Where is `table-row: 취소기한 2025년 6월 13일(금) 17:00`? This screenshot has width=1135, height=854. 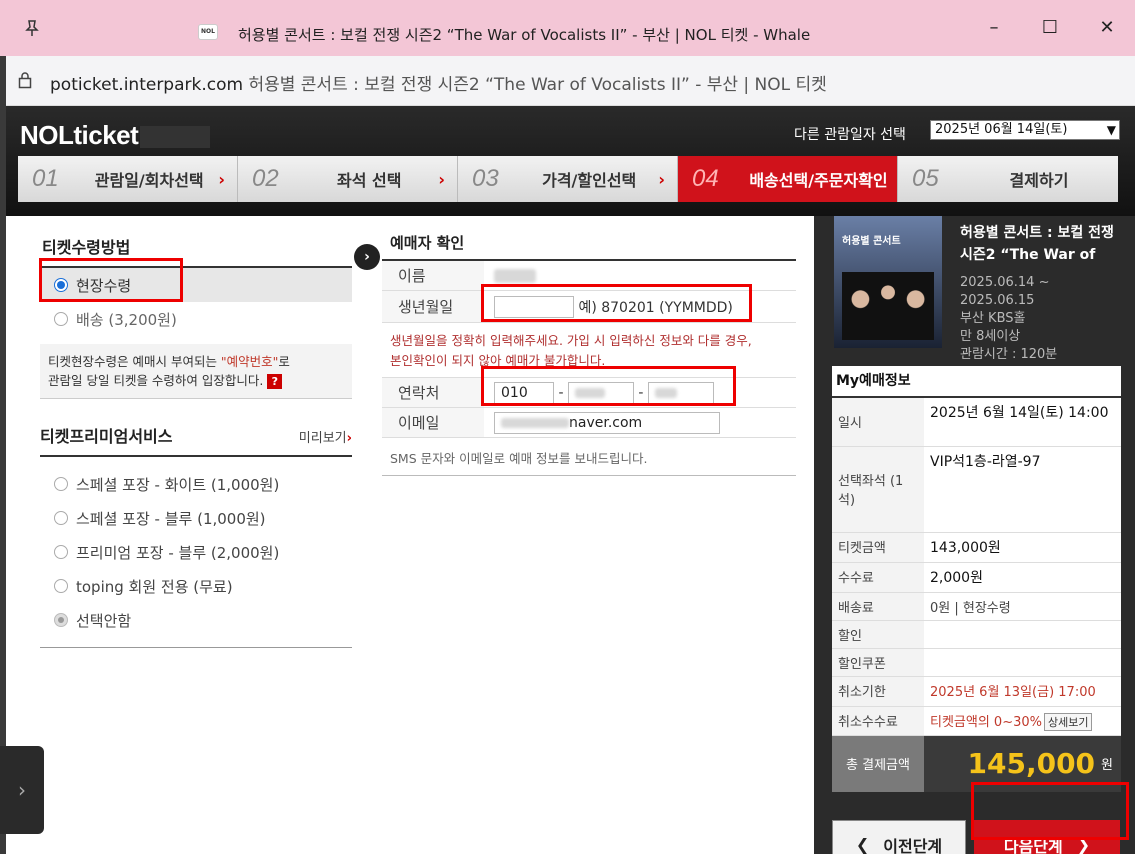 table-row: 취소기한 2025년 6월 13일(금) 17:00 is located at coordinates (976, 691).